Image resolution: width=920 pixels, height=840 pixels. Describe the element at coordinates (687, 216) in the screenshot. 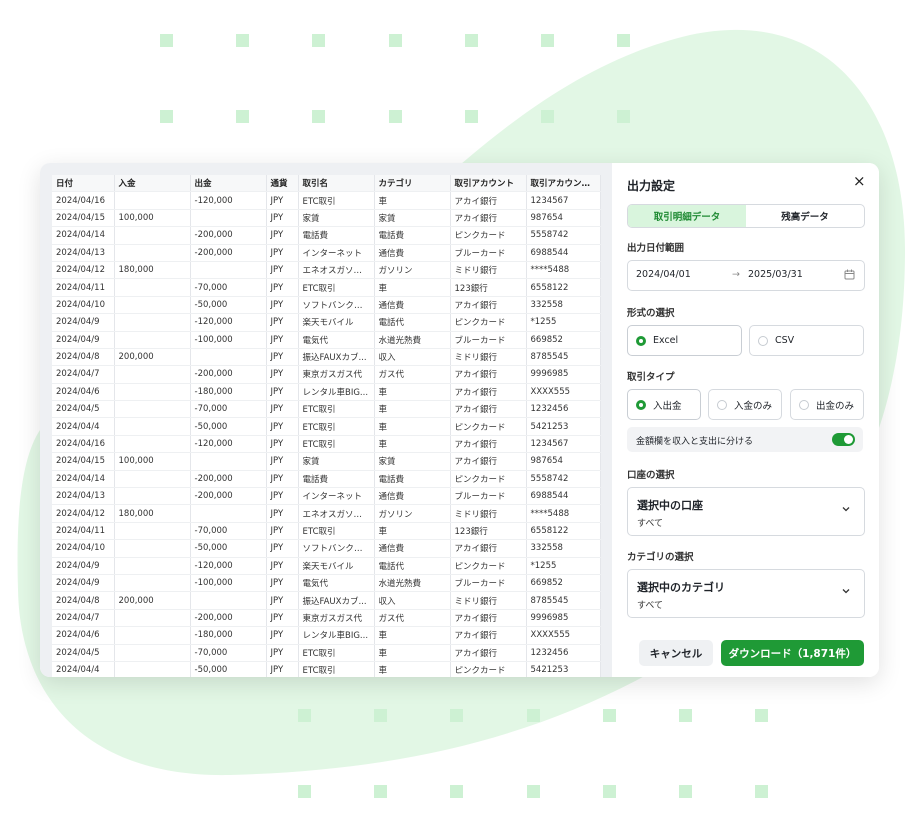

I see `tab-transaction-details: 取引明細データ` at that location.